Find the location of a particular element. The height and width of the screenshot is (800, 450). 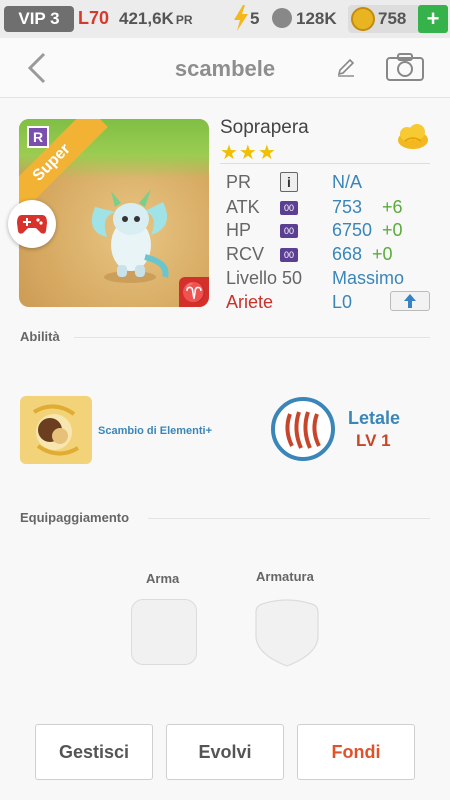

stat-value-pr: N/A is located at coordinates (347, 182).